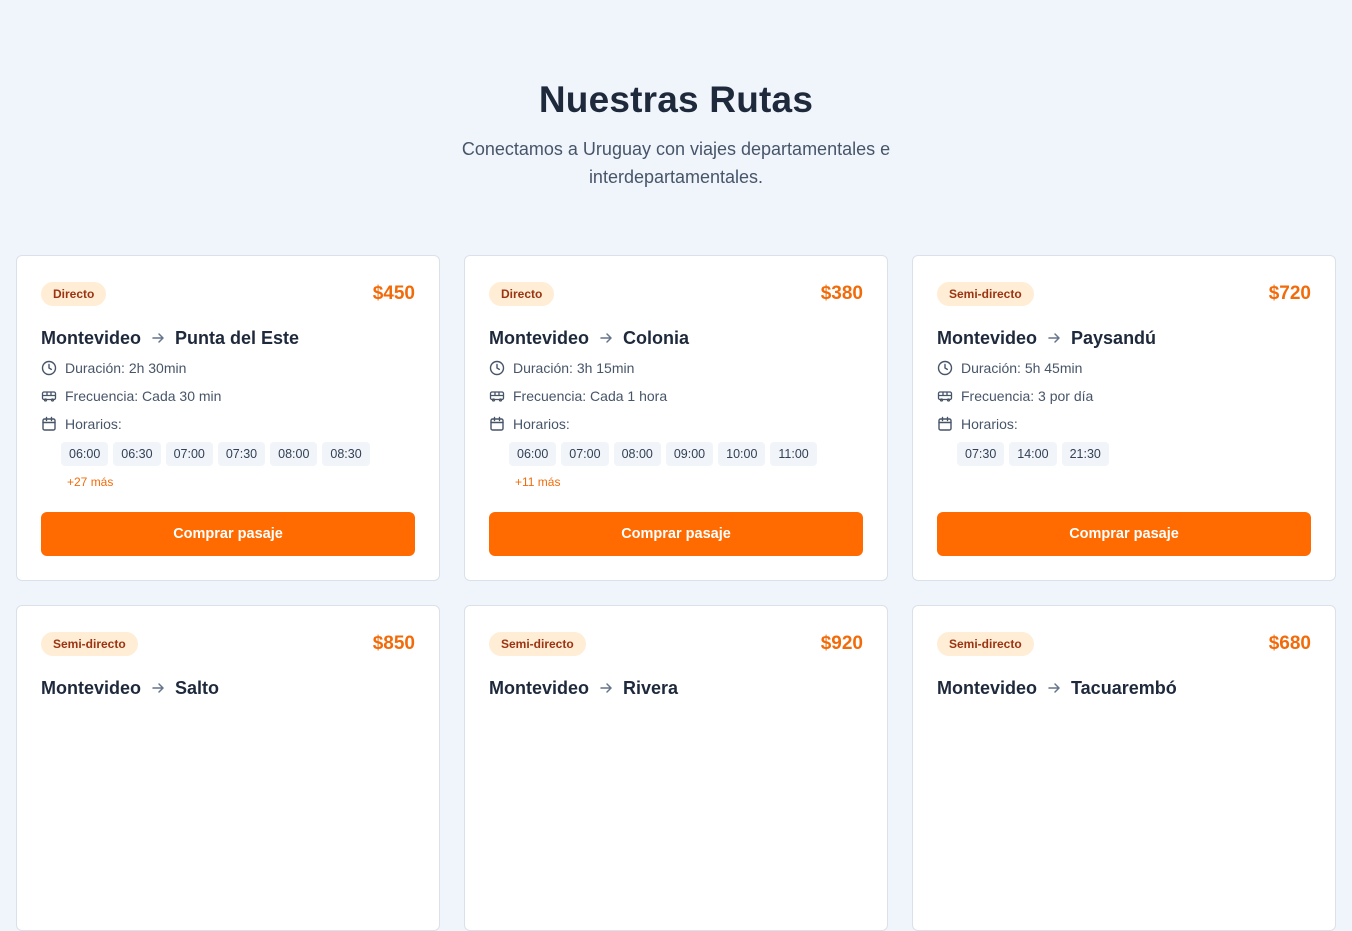 The image size is (1352, 931). I want to click on route-name: Montevideo Punta del Este, so click(228, 338).